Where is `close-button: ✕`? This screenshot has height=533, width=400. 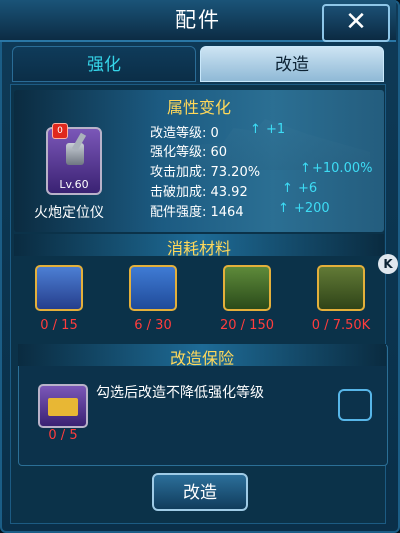 close-button: ✕ is located at coordinates (356, 23).